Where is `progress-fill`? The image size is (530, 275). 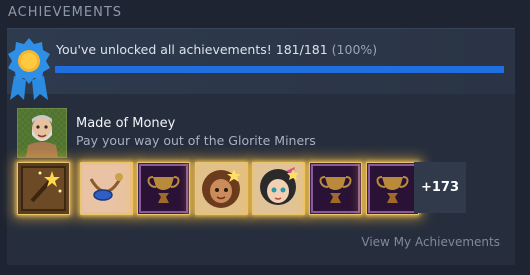 progress-fill is located at coordinates (279, 69).